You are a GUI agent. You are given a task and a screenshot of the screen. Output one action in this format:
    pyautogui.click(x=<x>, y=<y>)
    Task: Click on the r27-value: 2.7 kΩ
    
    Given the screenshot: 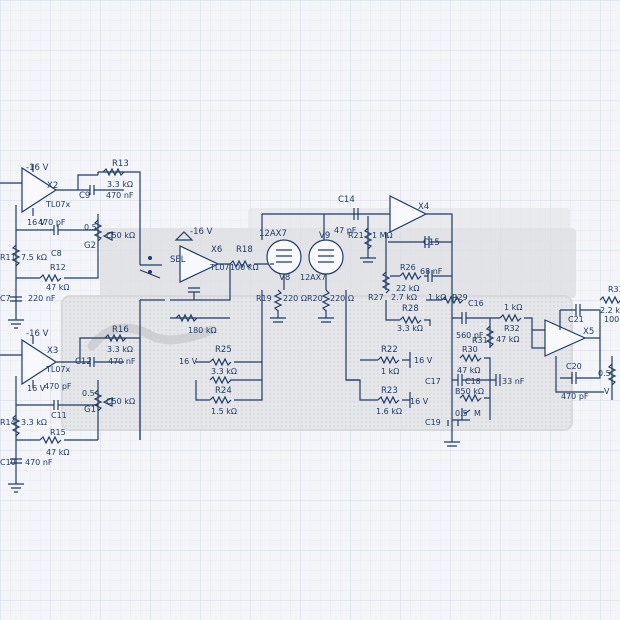 What is the action you would take?
    pyautogui.click(x=404, y=297)
    